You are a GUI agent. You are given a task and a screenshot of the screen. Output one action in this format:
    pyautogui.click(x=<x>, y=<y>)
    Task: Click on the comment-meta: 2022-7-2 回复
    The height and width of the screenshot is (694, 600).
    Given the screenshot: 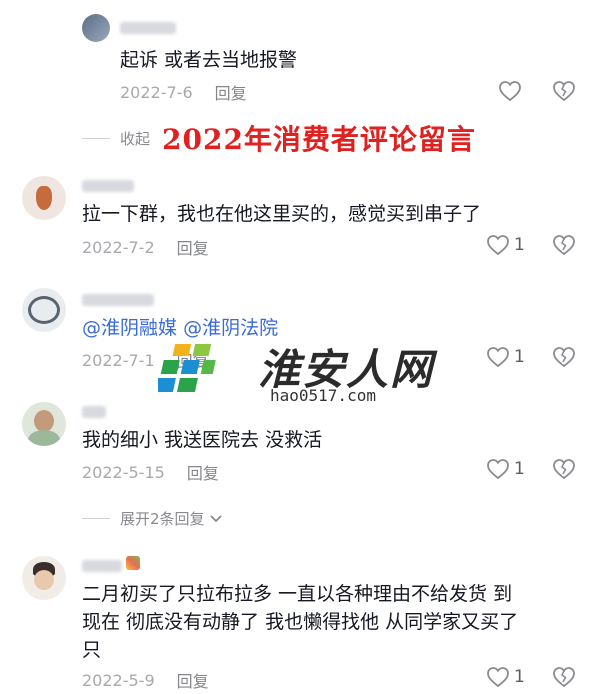 What is the action you would take?
    pyautogui.click(x=145, y=247)
    